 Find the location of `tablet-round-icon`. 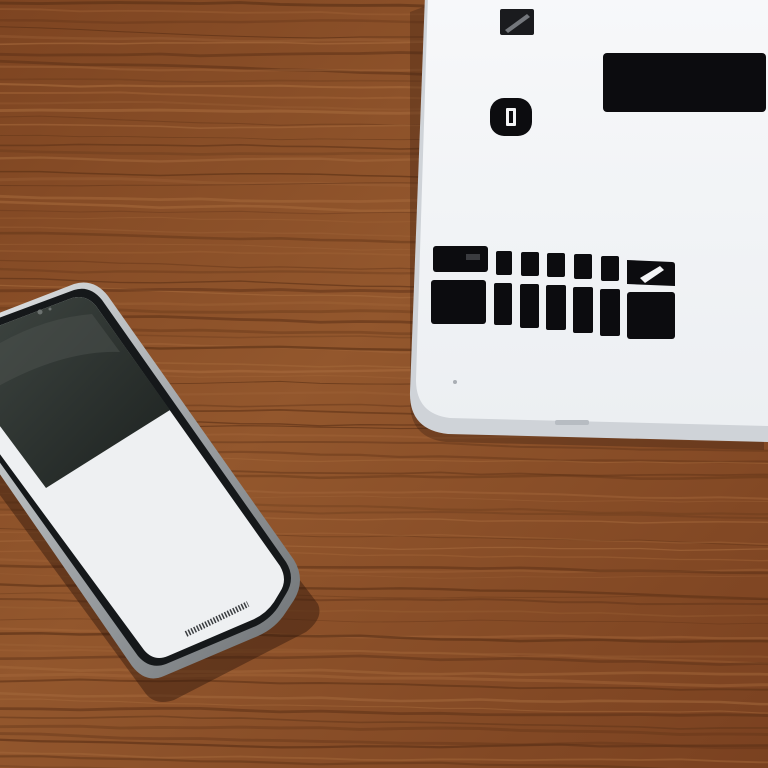

tablet-round-icon is located at coordinates (511, 117).